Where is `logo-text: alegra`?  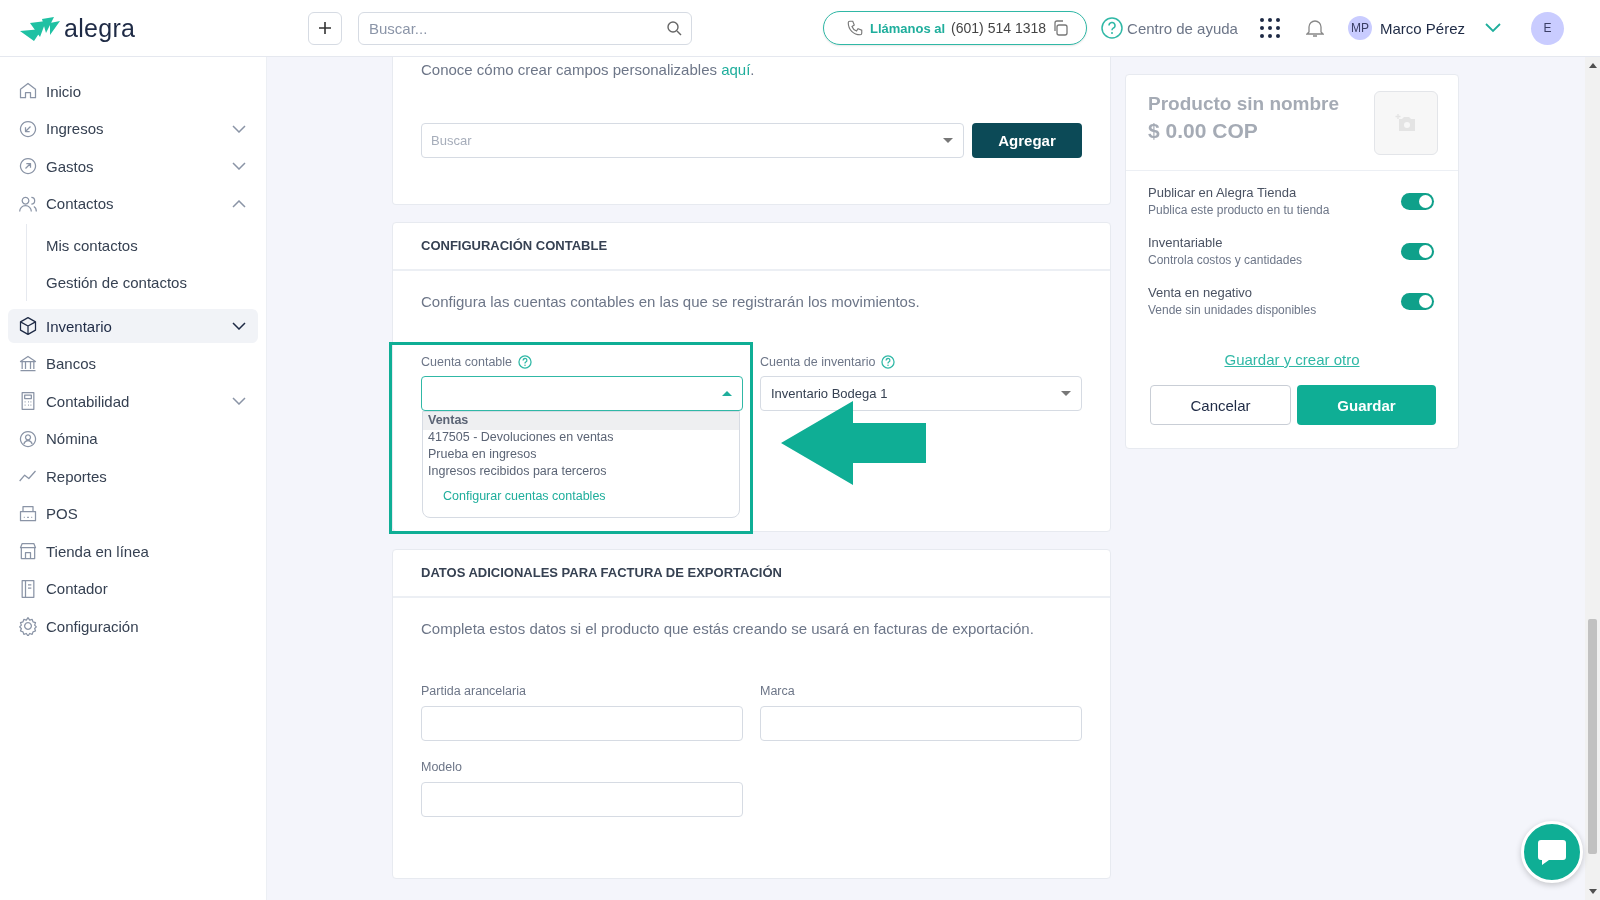 logo-text: alegra is located at coordinates (100, 28).